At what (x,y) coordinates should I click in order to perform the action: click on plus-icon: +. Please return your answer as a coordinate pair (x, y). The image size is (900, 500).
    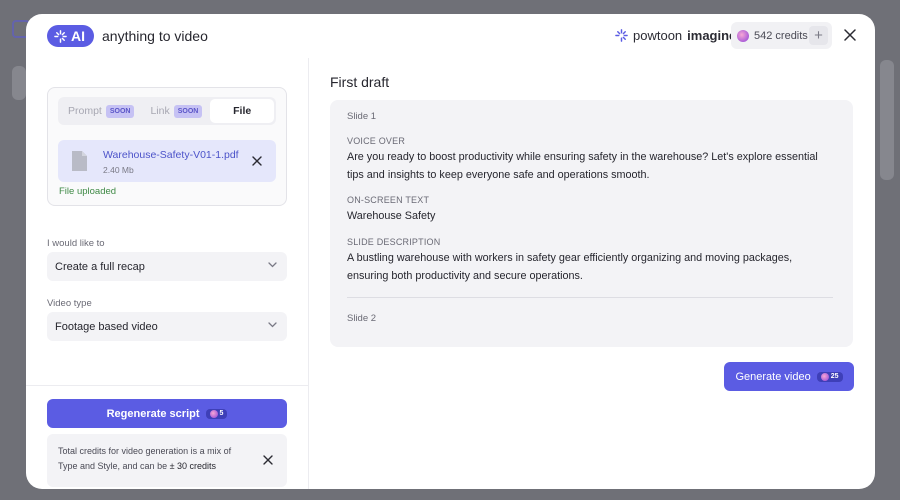
    Looking at the image, I should click on (818, 35).